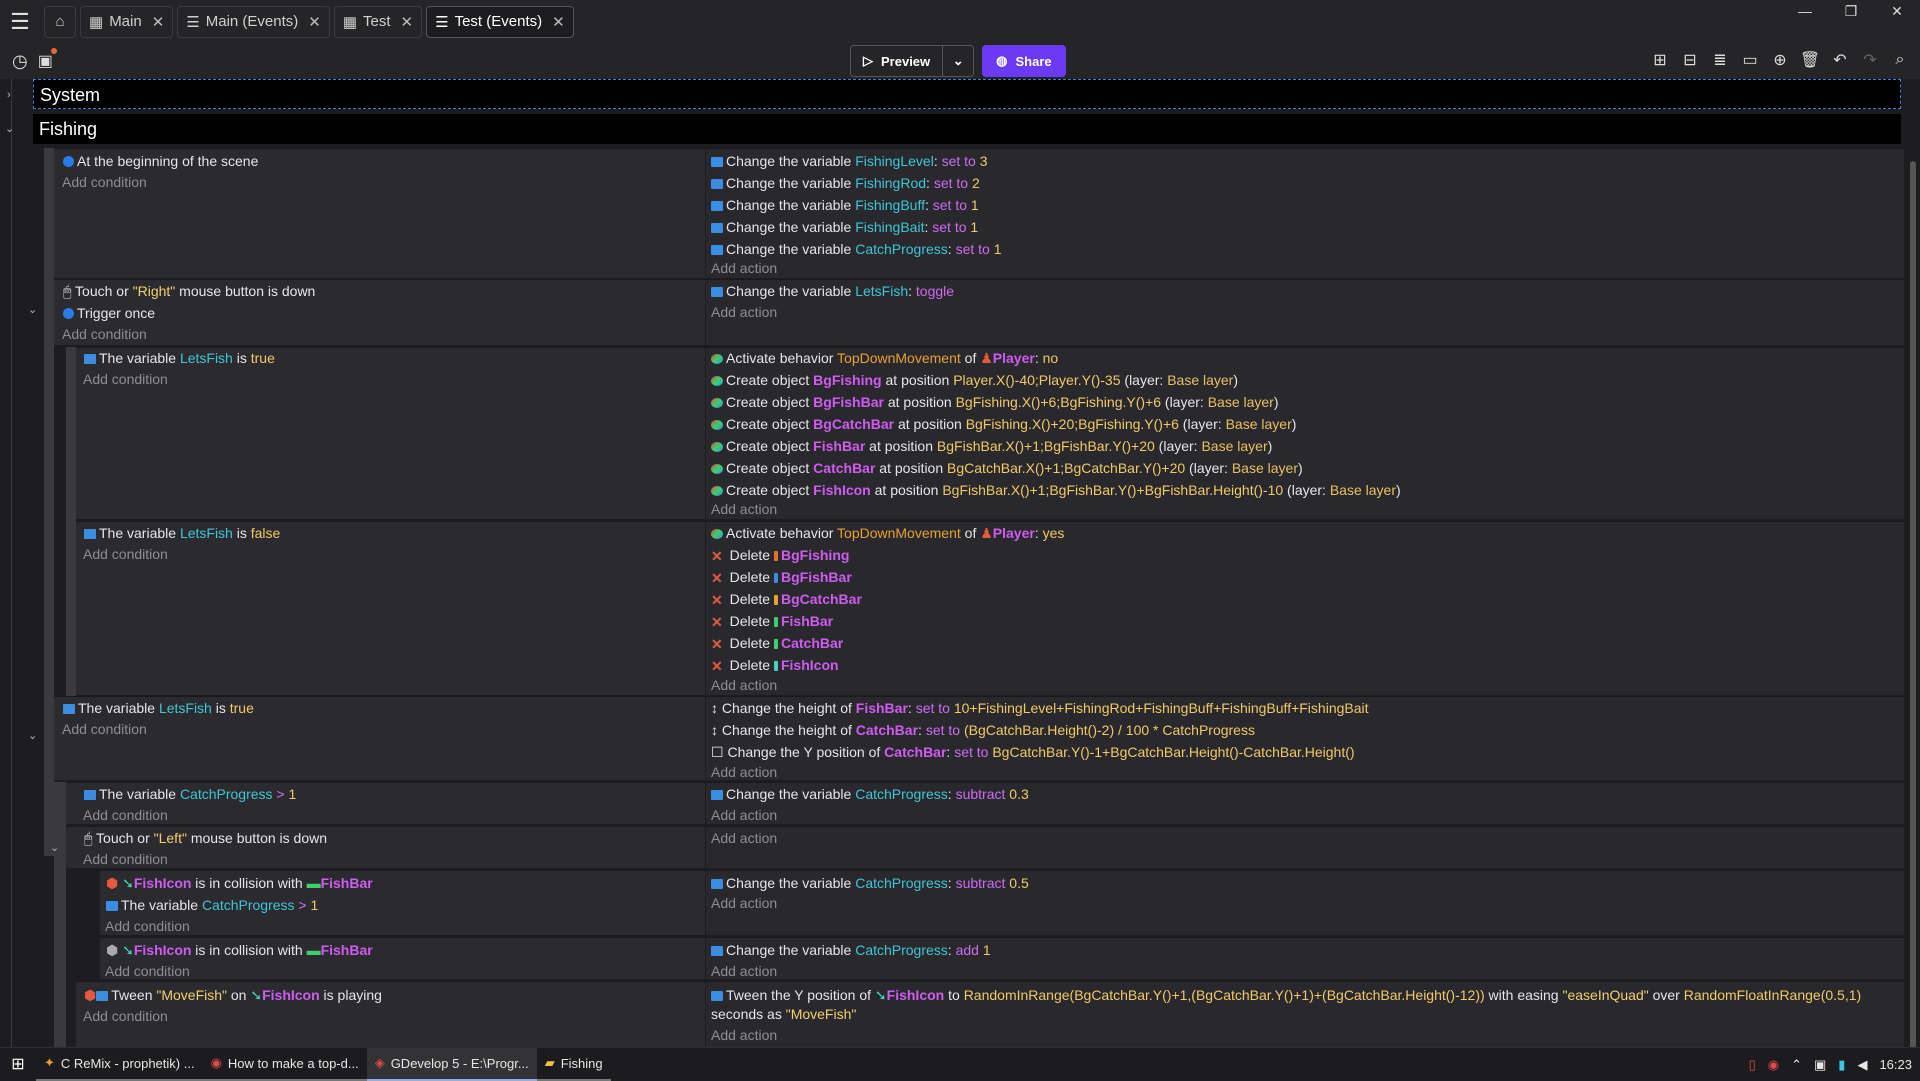 The height and width of the screenshot is (1081, 1920). What do you see at coordinates (1840, 60) in the screenshot?
I see `undo-icon: ↶` at bounding box center [1840, 60].